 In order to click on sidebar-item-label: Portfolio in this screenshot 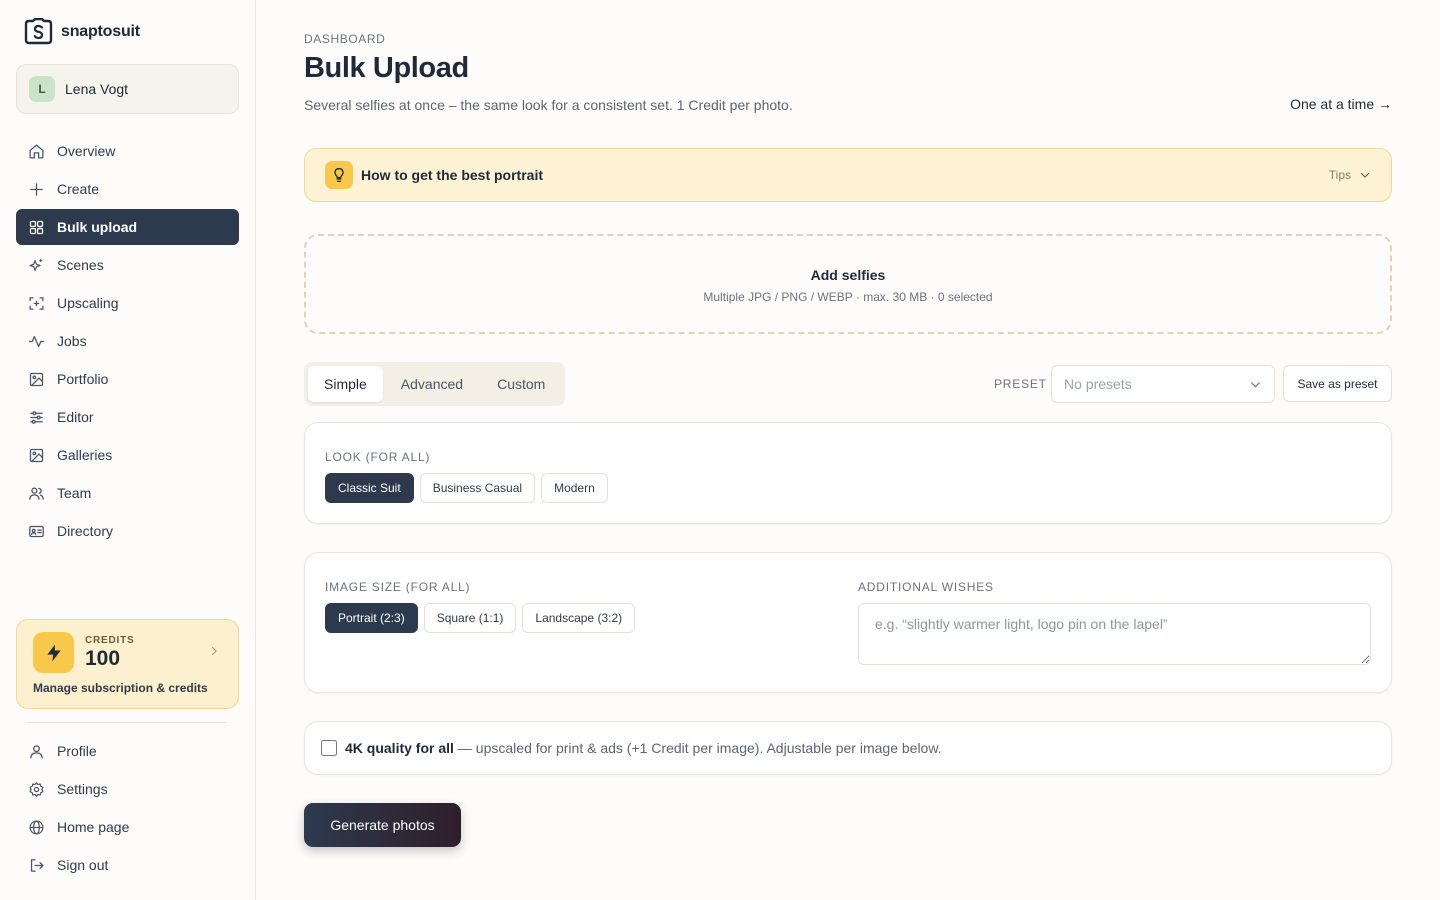, I will do `click(83, 379)`.